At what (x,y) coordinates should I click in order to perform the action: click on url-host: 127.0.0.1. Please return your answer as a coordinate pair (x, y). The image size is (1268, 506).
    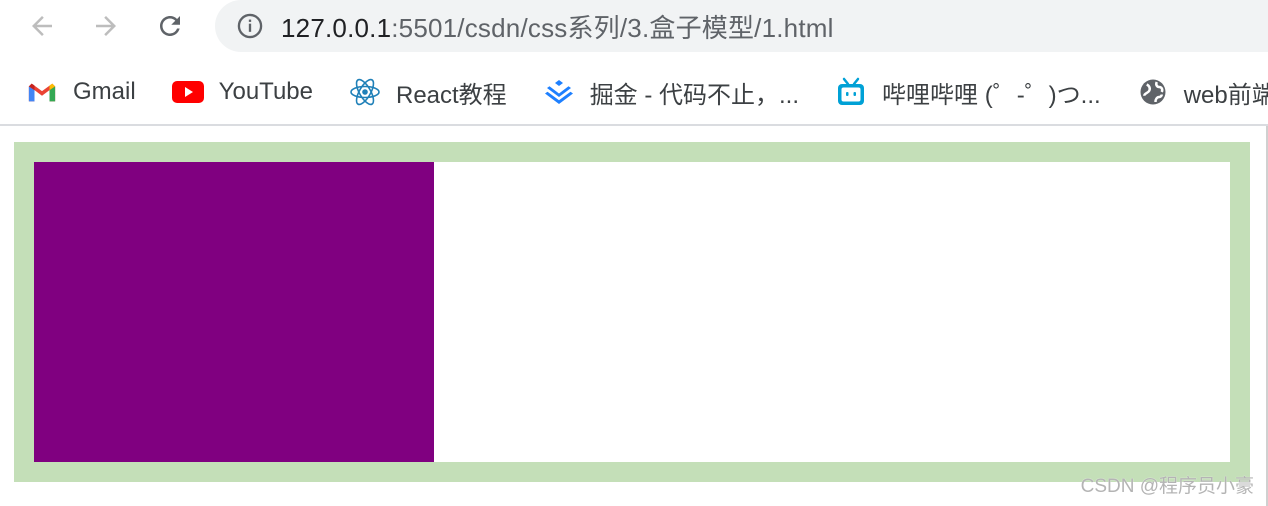
    Looking at the image, I should click on (336, 27).